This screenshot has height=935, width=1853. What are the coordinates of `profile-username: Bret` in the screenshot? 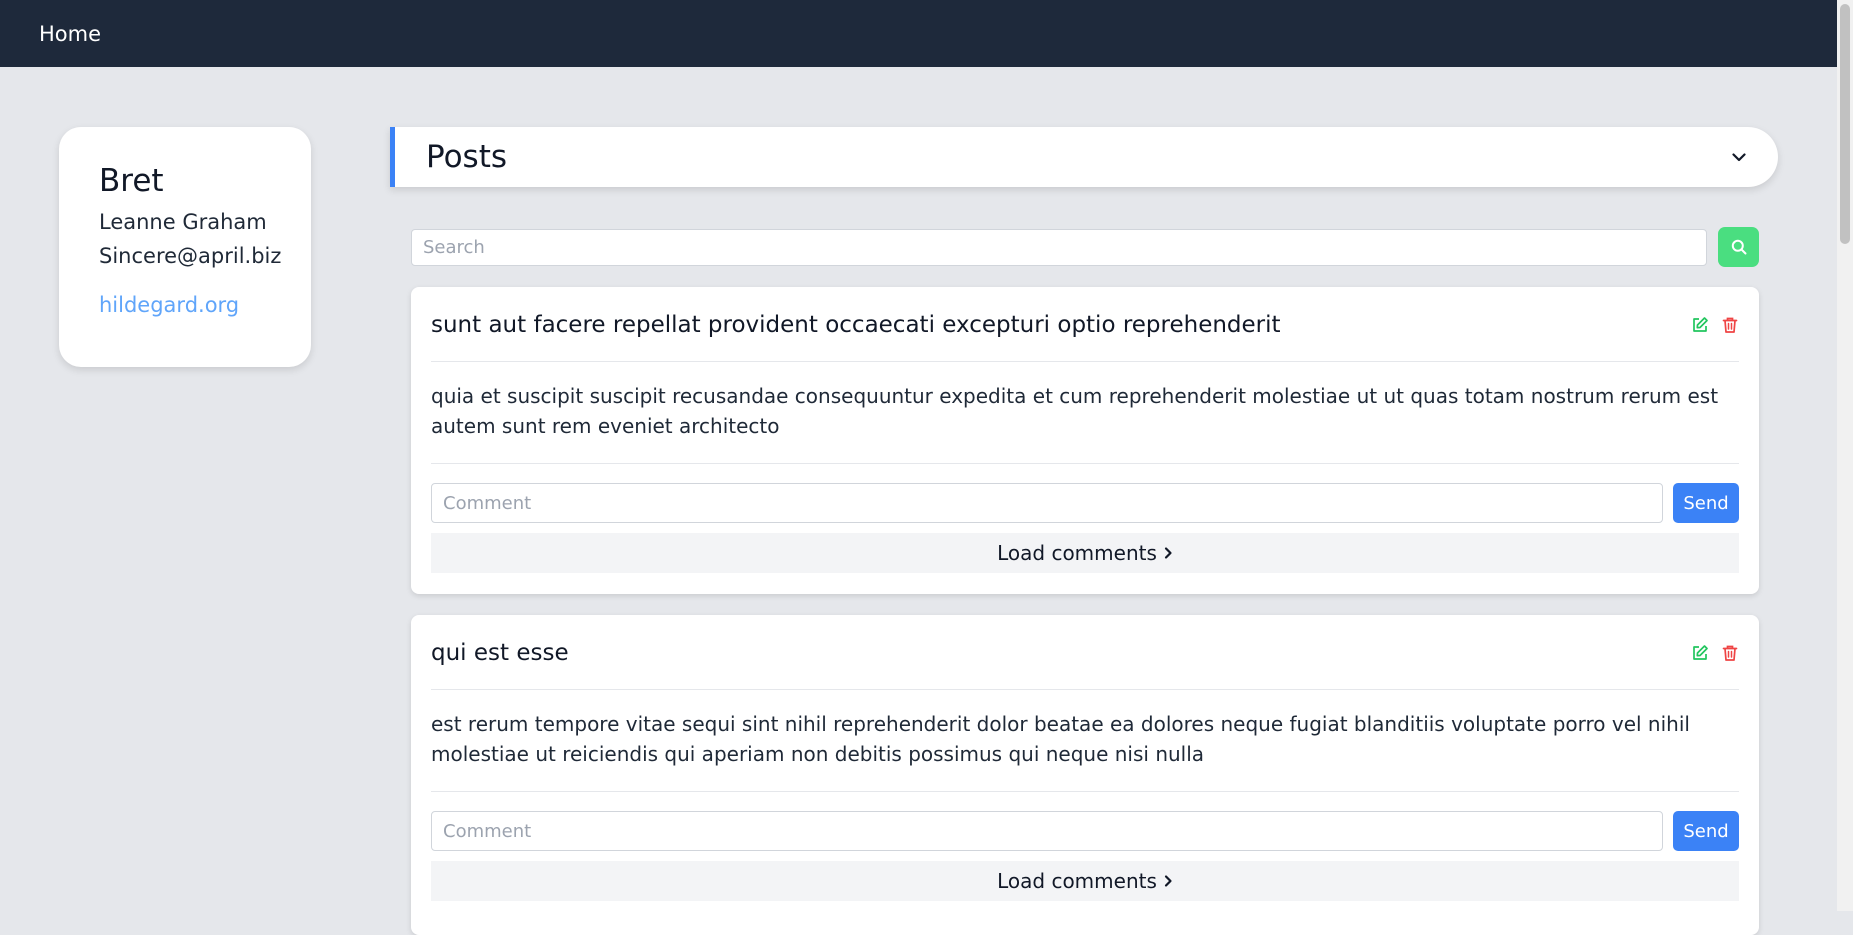 It's located at (131, 181).